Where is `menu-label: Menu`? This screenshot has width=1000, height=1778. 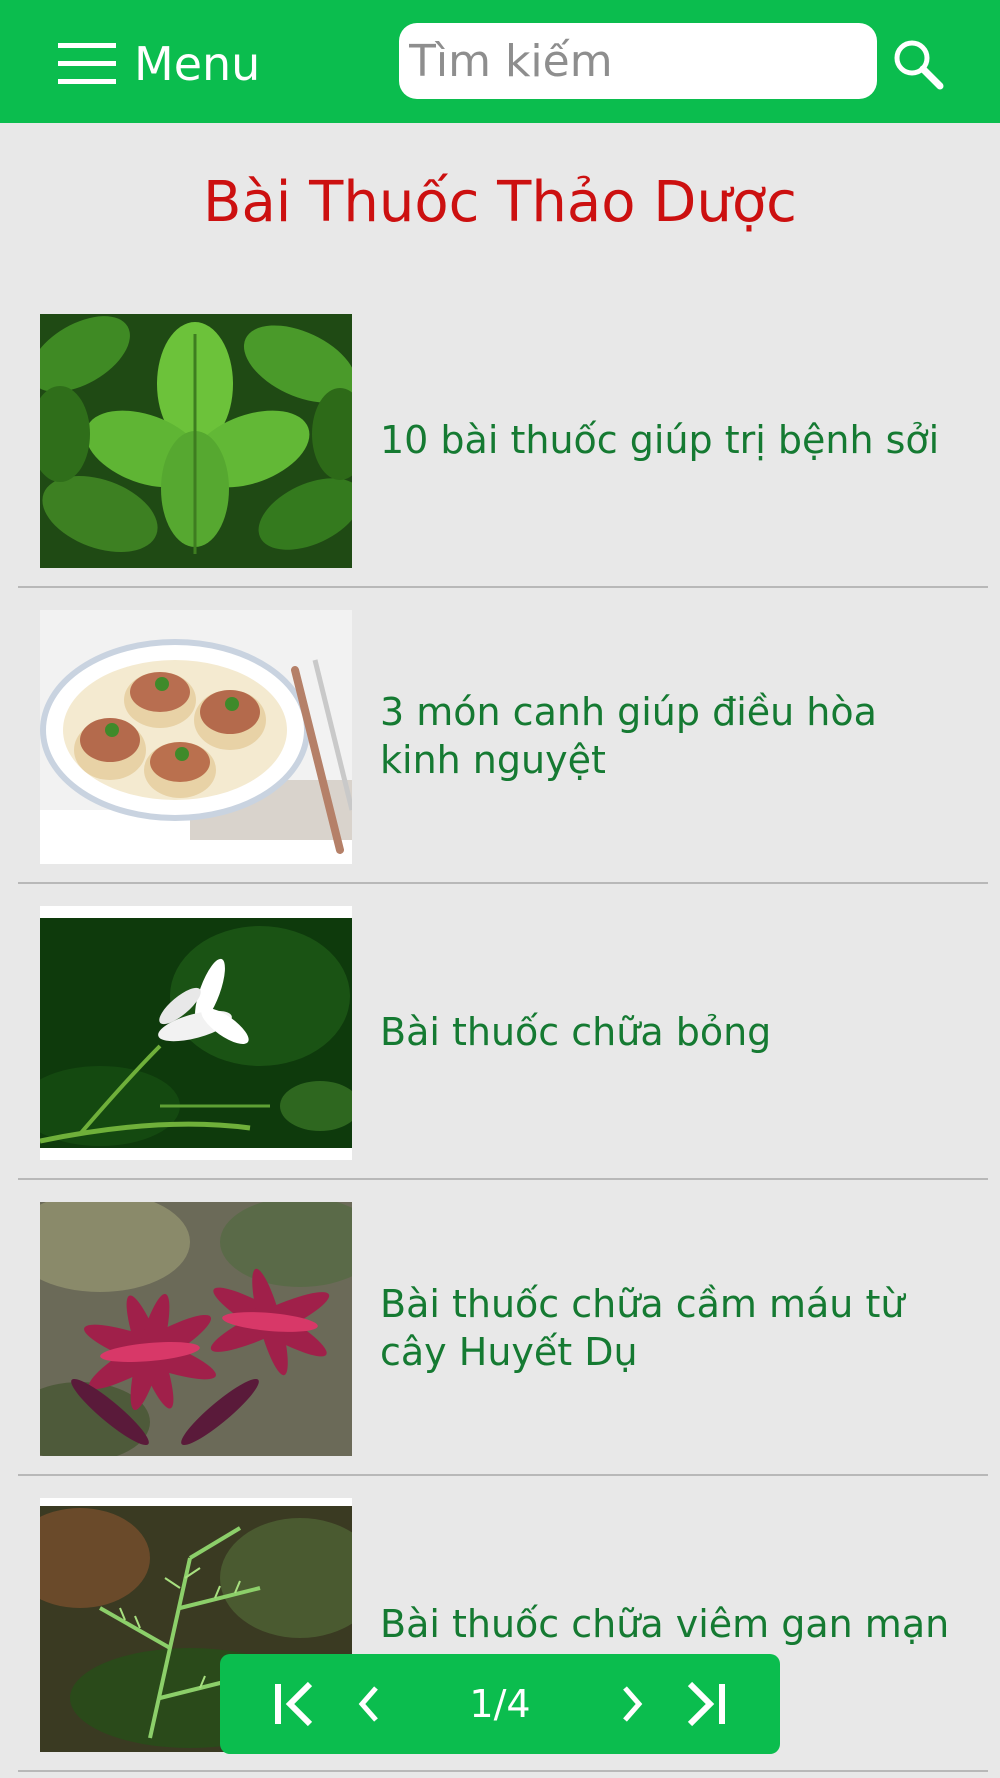
menu-label: Menu is located at coordinates (197, 64).